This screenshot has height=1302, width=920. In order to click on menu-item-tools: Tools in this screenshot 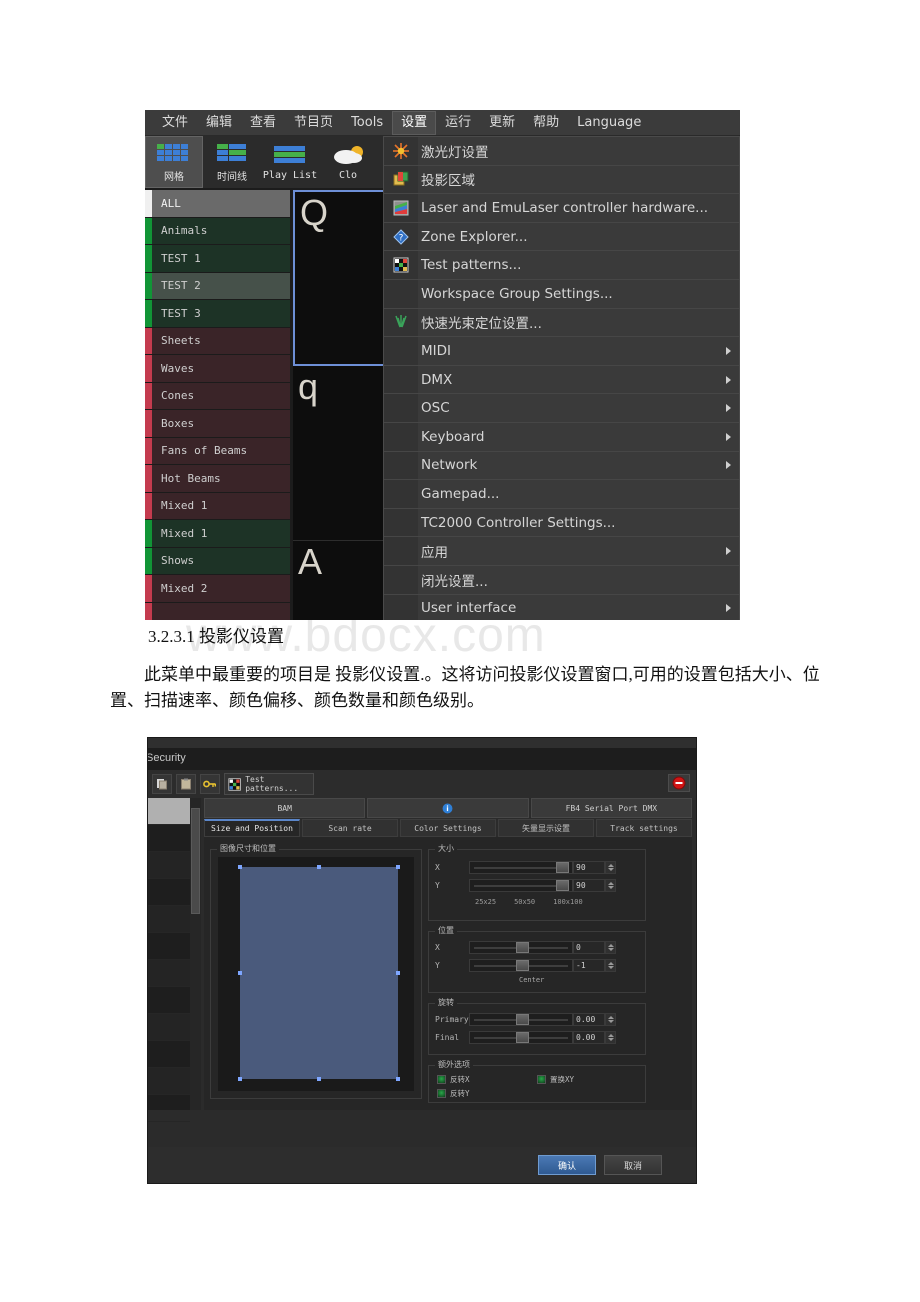, I will do `click(367, 123)`.